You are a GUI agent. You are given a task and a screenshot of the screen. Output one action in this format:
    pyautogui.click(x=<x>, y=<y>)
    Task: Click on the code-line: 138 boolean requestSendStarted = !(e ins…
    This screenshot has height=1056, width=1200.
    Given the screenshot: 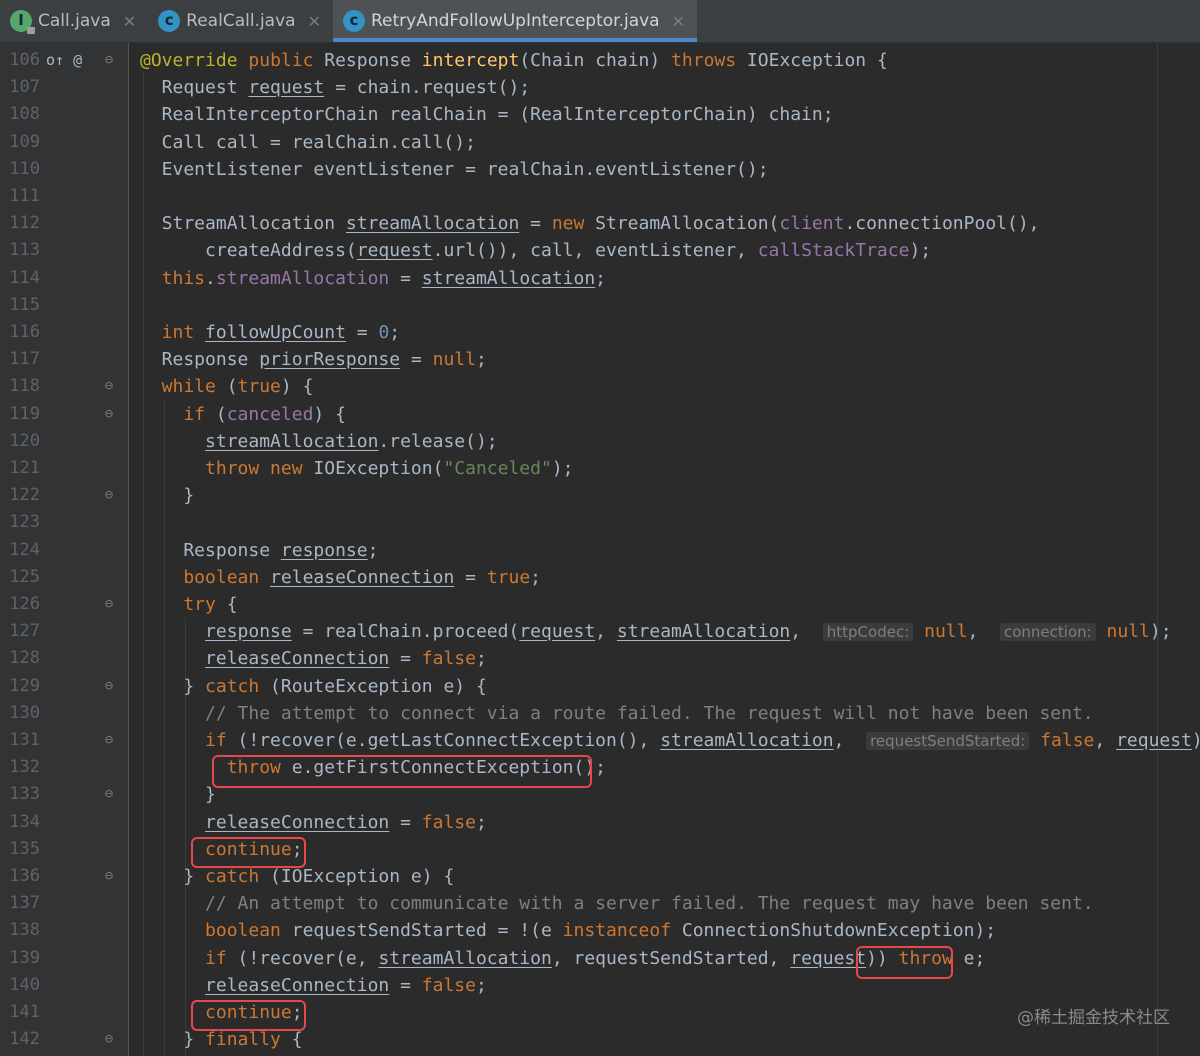 What is the action you would take?
    pyautogui.click(x=600, y=930)
    